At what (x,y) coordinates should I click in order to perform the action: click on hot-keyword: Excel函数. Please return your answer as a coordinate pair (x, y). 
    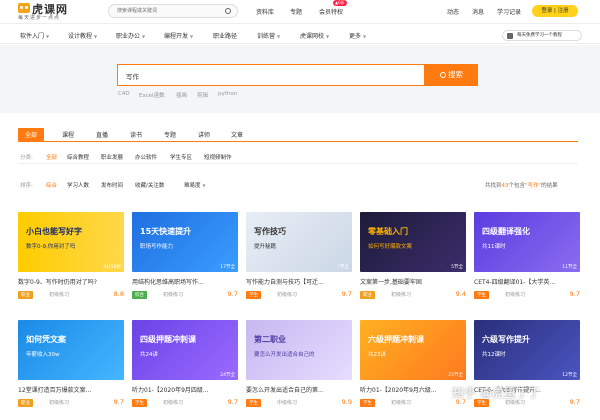
    Looking at the image, I should click on (152, 95).